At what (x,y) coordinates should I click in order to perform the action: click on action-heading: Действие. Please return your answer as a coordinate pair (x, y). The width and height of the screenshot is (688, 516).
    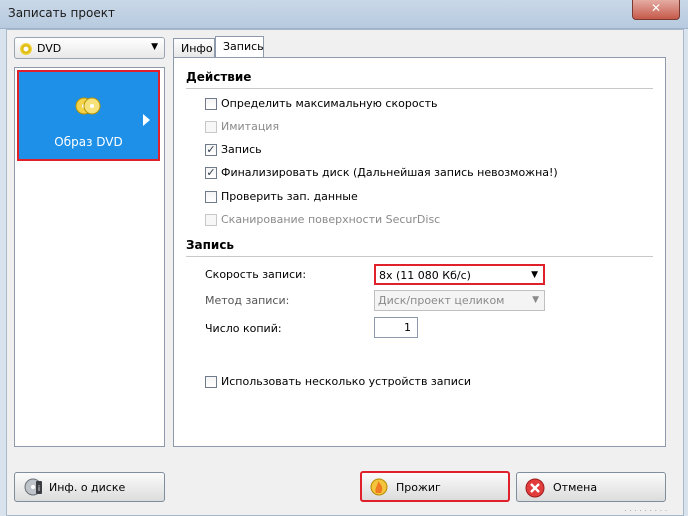
    Looking at the image, I should click on (219, 77).